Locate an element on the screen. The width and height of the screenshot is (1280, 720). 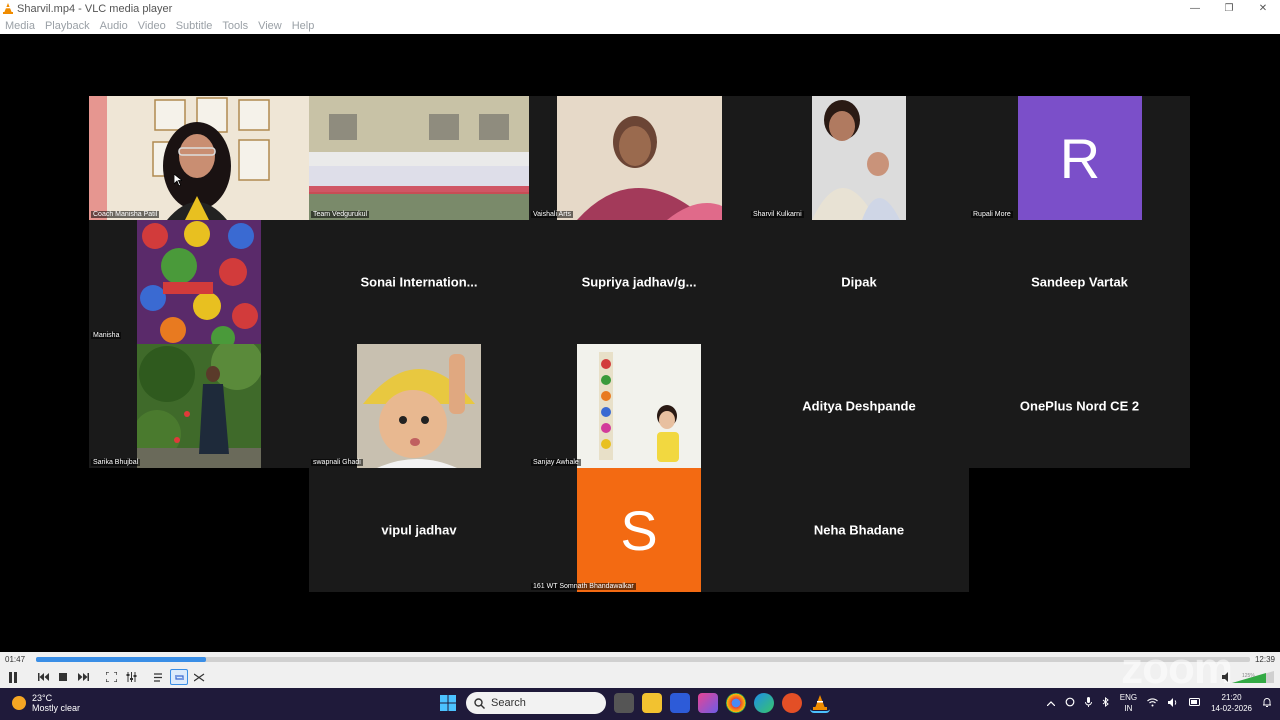
copilot-icon is located at coordinates (708, 703).